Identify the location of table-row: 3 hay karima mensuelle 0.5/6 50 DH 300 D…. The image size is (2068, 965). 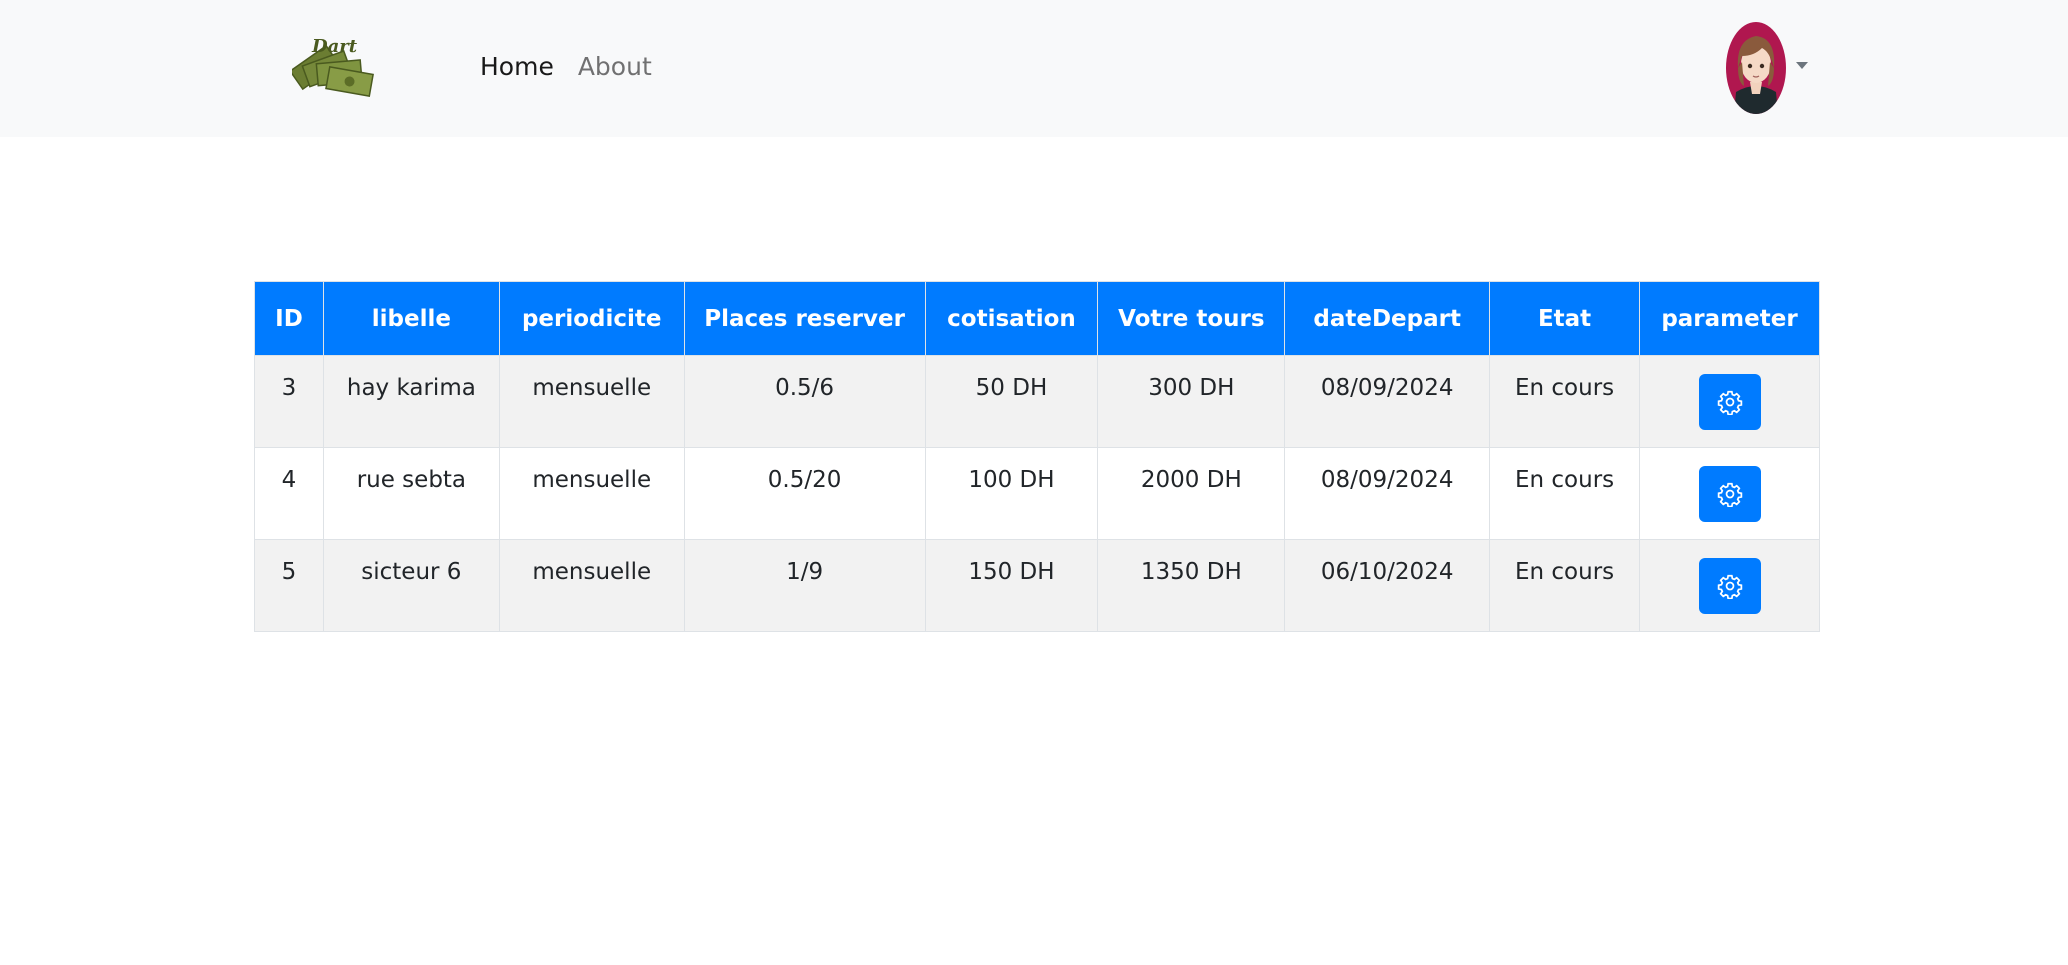
(1037, 401).